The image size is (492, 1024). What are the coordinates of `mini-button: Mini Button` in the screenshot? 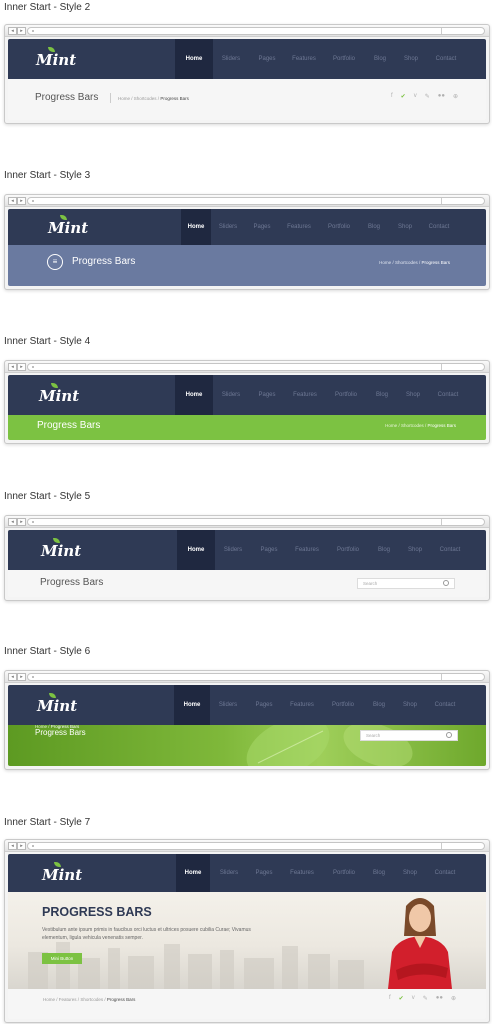 It's located at (62, 958).